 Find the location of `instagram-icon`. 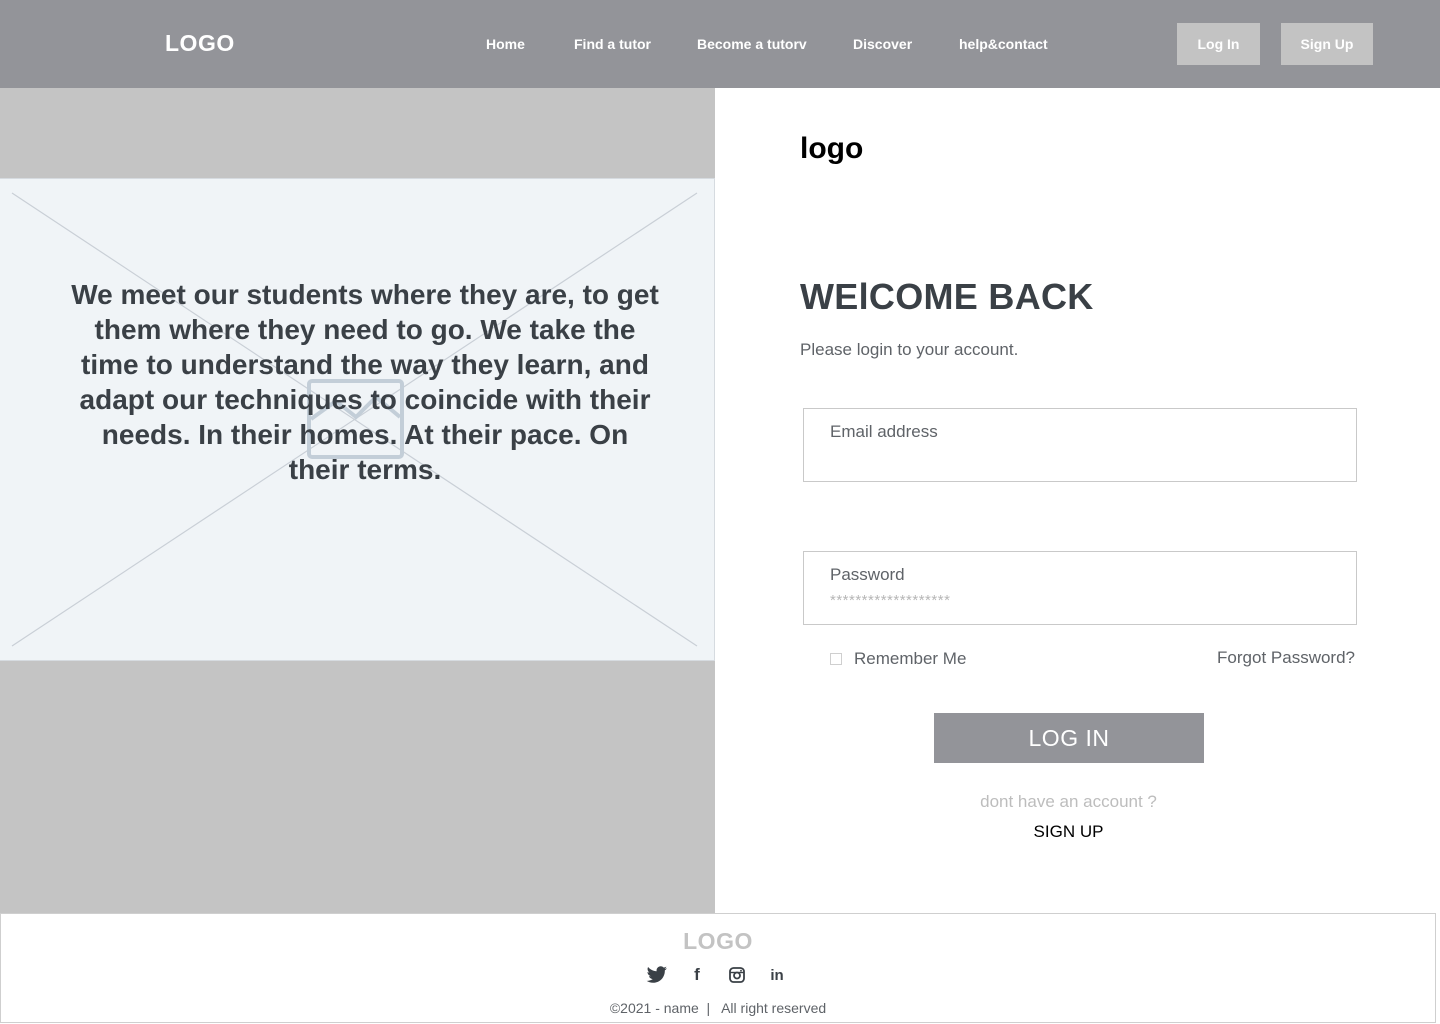

instagram-icon is located at coordinates (737, 975).